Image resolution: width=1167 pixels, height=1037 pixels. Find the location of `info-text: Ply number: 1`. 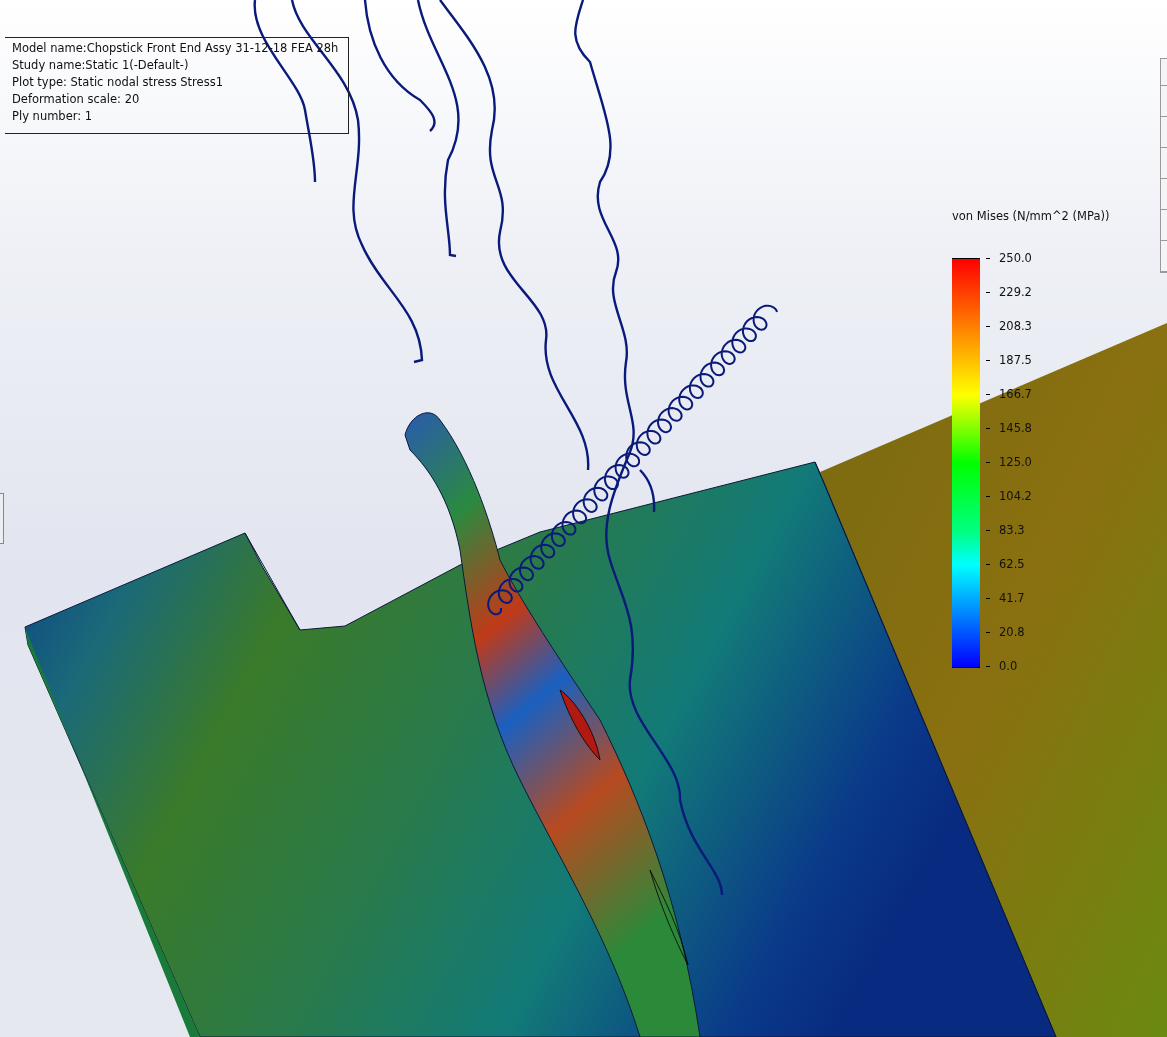

info-text: Ply number: 1 is located at coordinates (53, 116).